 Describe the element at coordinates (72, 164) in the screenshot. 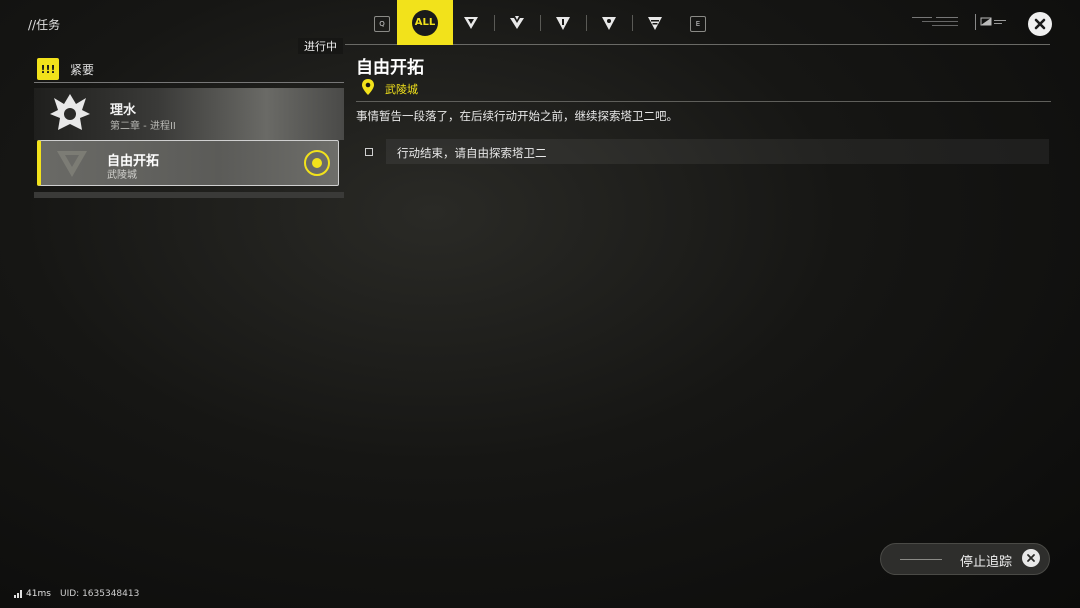

I see `v-emblem-watermark-icon` at that location.